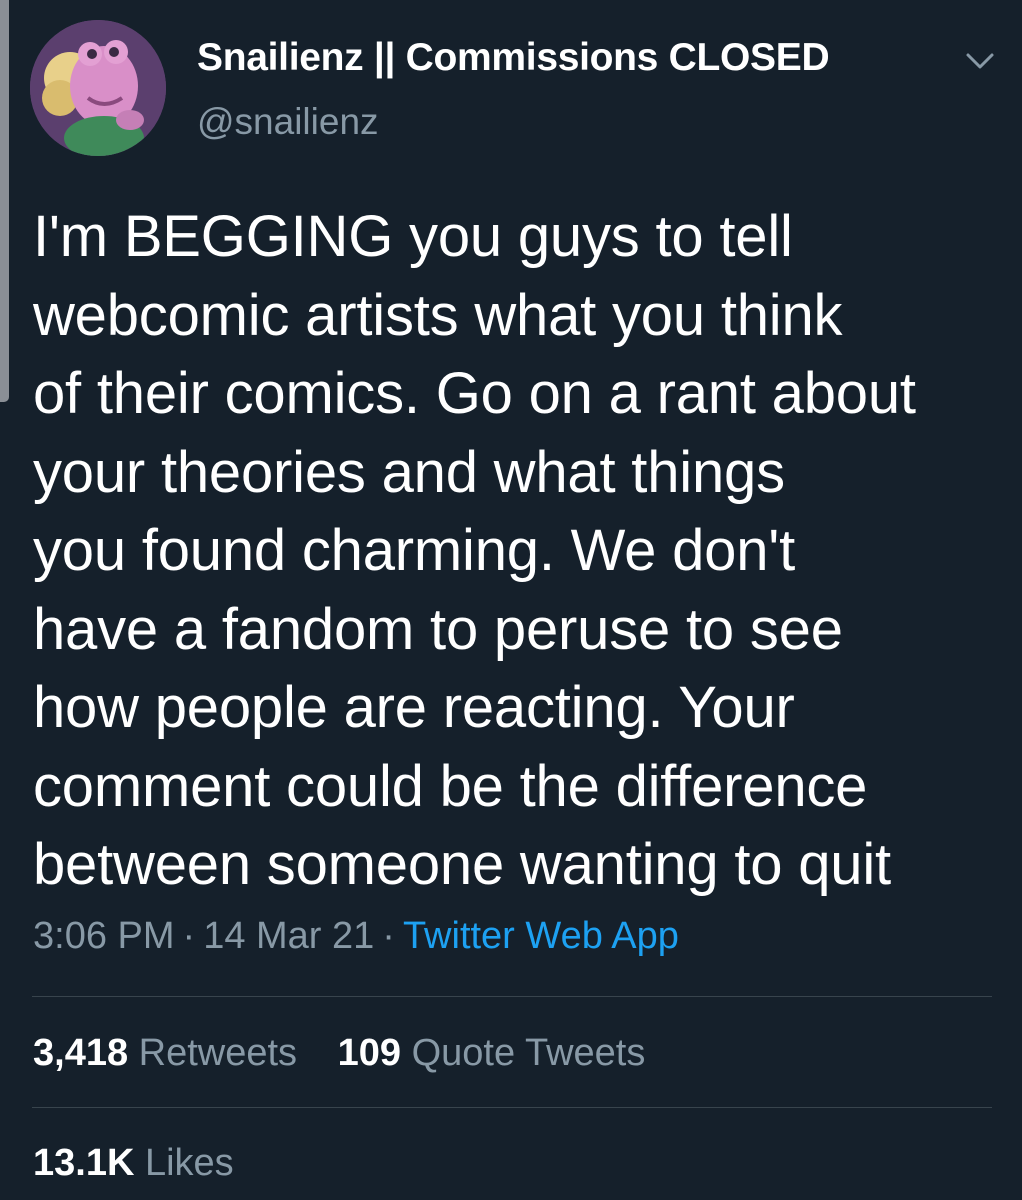 Image resolution: width=1022 pixels, height=1200 pixels. What do you see at coordinates (462, 864) in the screenshot?
I see `tweet-text-line: between someone wanting to quit` at bounding box center [462, 864].